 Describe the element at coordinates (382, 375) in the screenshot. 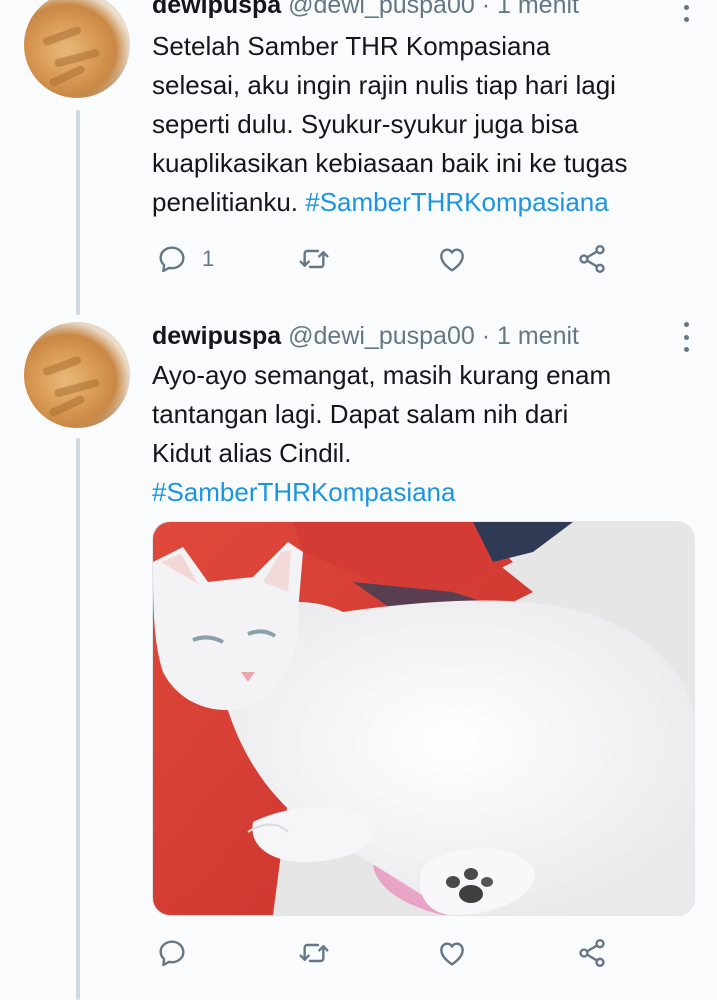

I see `text-line: Ayo-ayo semangat, masih kurang enam` at that location.